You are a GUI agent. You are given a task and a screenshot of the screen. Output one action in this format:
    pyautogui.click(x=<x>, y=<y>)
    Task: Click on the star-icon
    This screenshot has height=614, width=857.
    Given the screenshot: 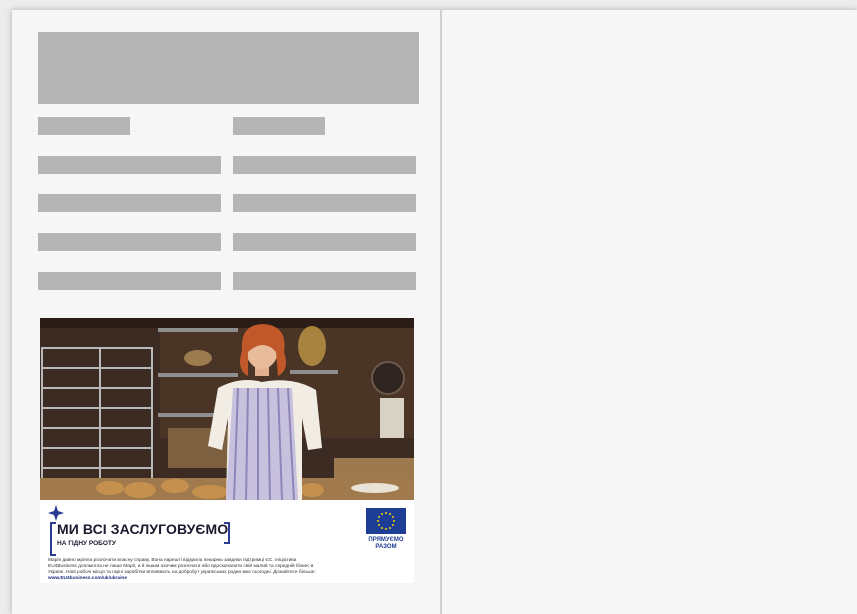 What is the action you would take?
    pyautogui.click(x=56, y=513)
    